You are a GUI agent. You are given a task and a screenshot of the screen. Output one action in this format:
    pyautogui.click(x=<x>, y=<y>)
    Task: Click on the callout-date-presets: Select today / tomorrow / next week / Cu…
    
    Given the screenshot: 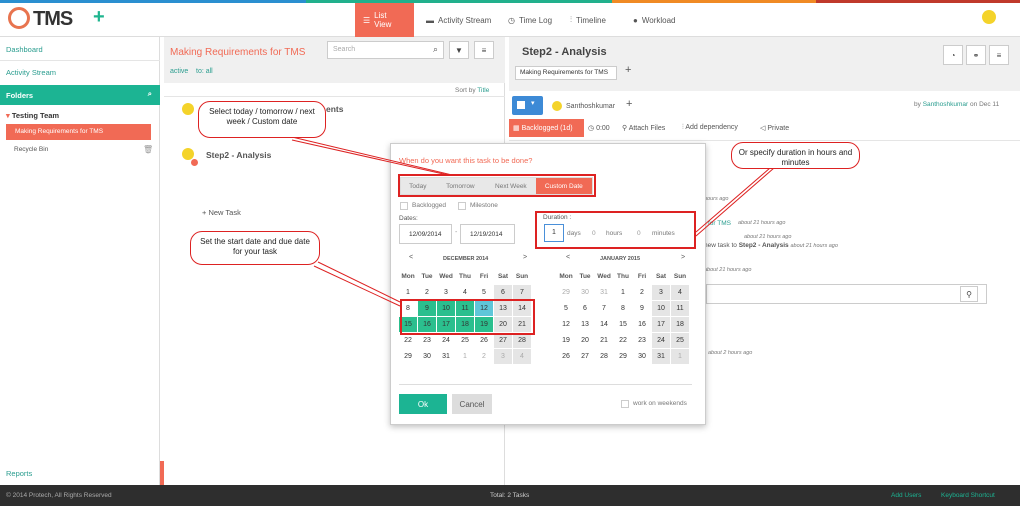 What is the action you would take?
    pyautogui.click(x=262, y=119)
    